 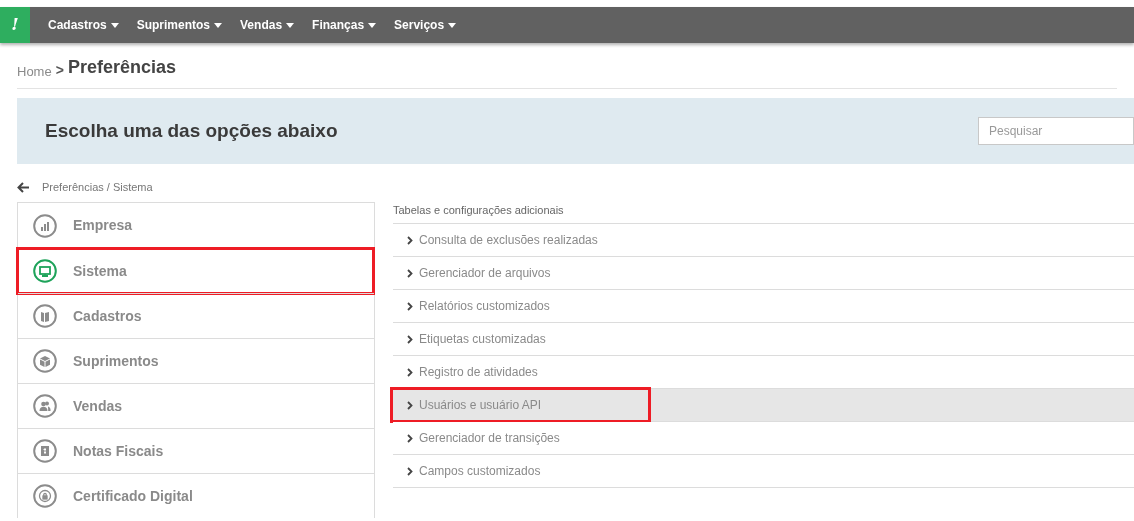 I want to click on nav-menu: Cadastros, so click(x=83, y=25).